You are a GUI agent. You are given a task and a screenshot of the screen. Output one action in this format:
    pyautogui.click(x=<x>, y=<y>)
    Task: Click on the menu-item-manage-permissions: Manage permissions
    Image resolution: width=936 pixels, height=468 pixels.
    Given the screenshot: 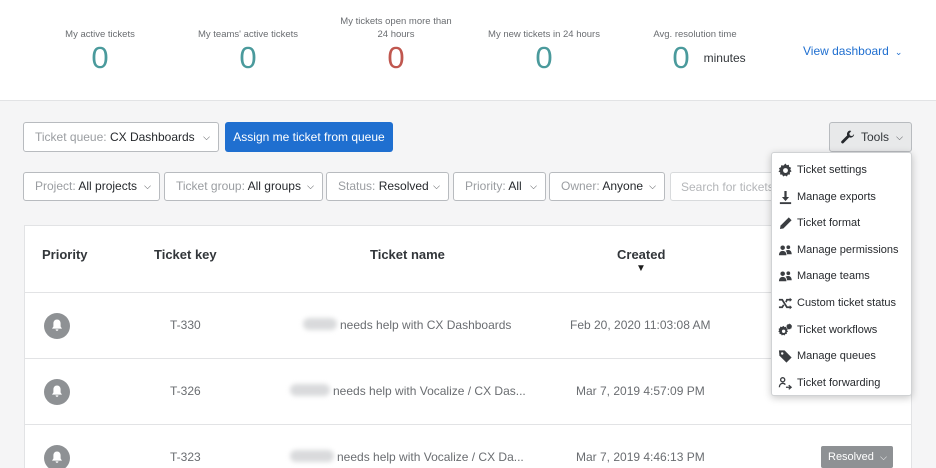 What is the action you would take?
    pyautogui.click(x=841, y=251)
    